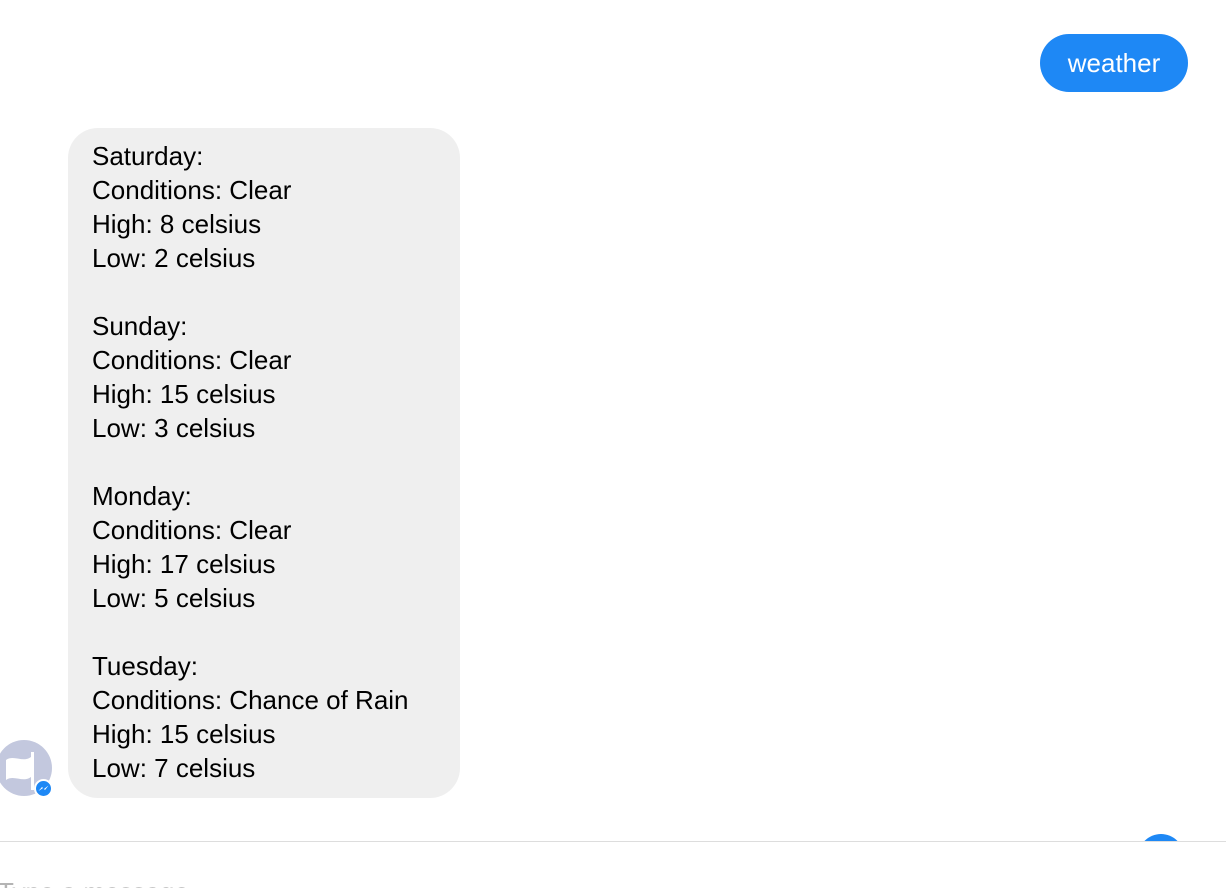 The height and width of the screenshot is (888, 1226). What do you see at coordinates (1114, 63) in the screenshot?
I see `sent-message-bubble: weather` at bounding box center [1114, 63].